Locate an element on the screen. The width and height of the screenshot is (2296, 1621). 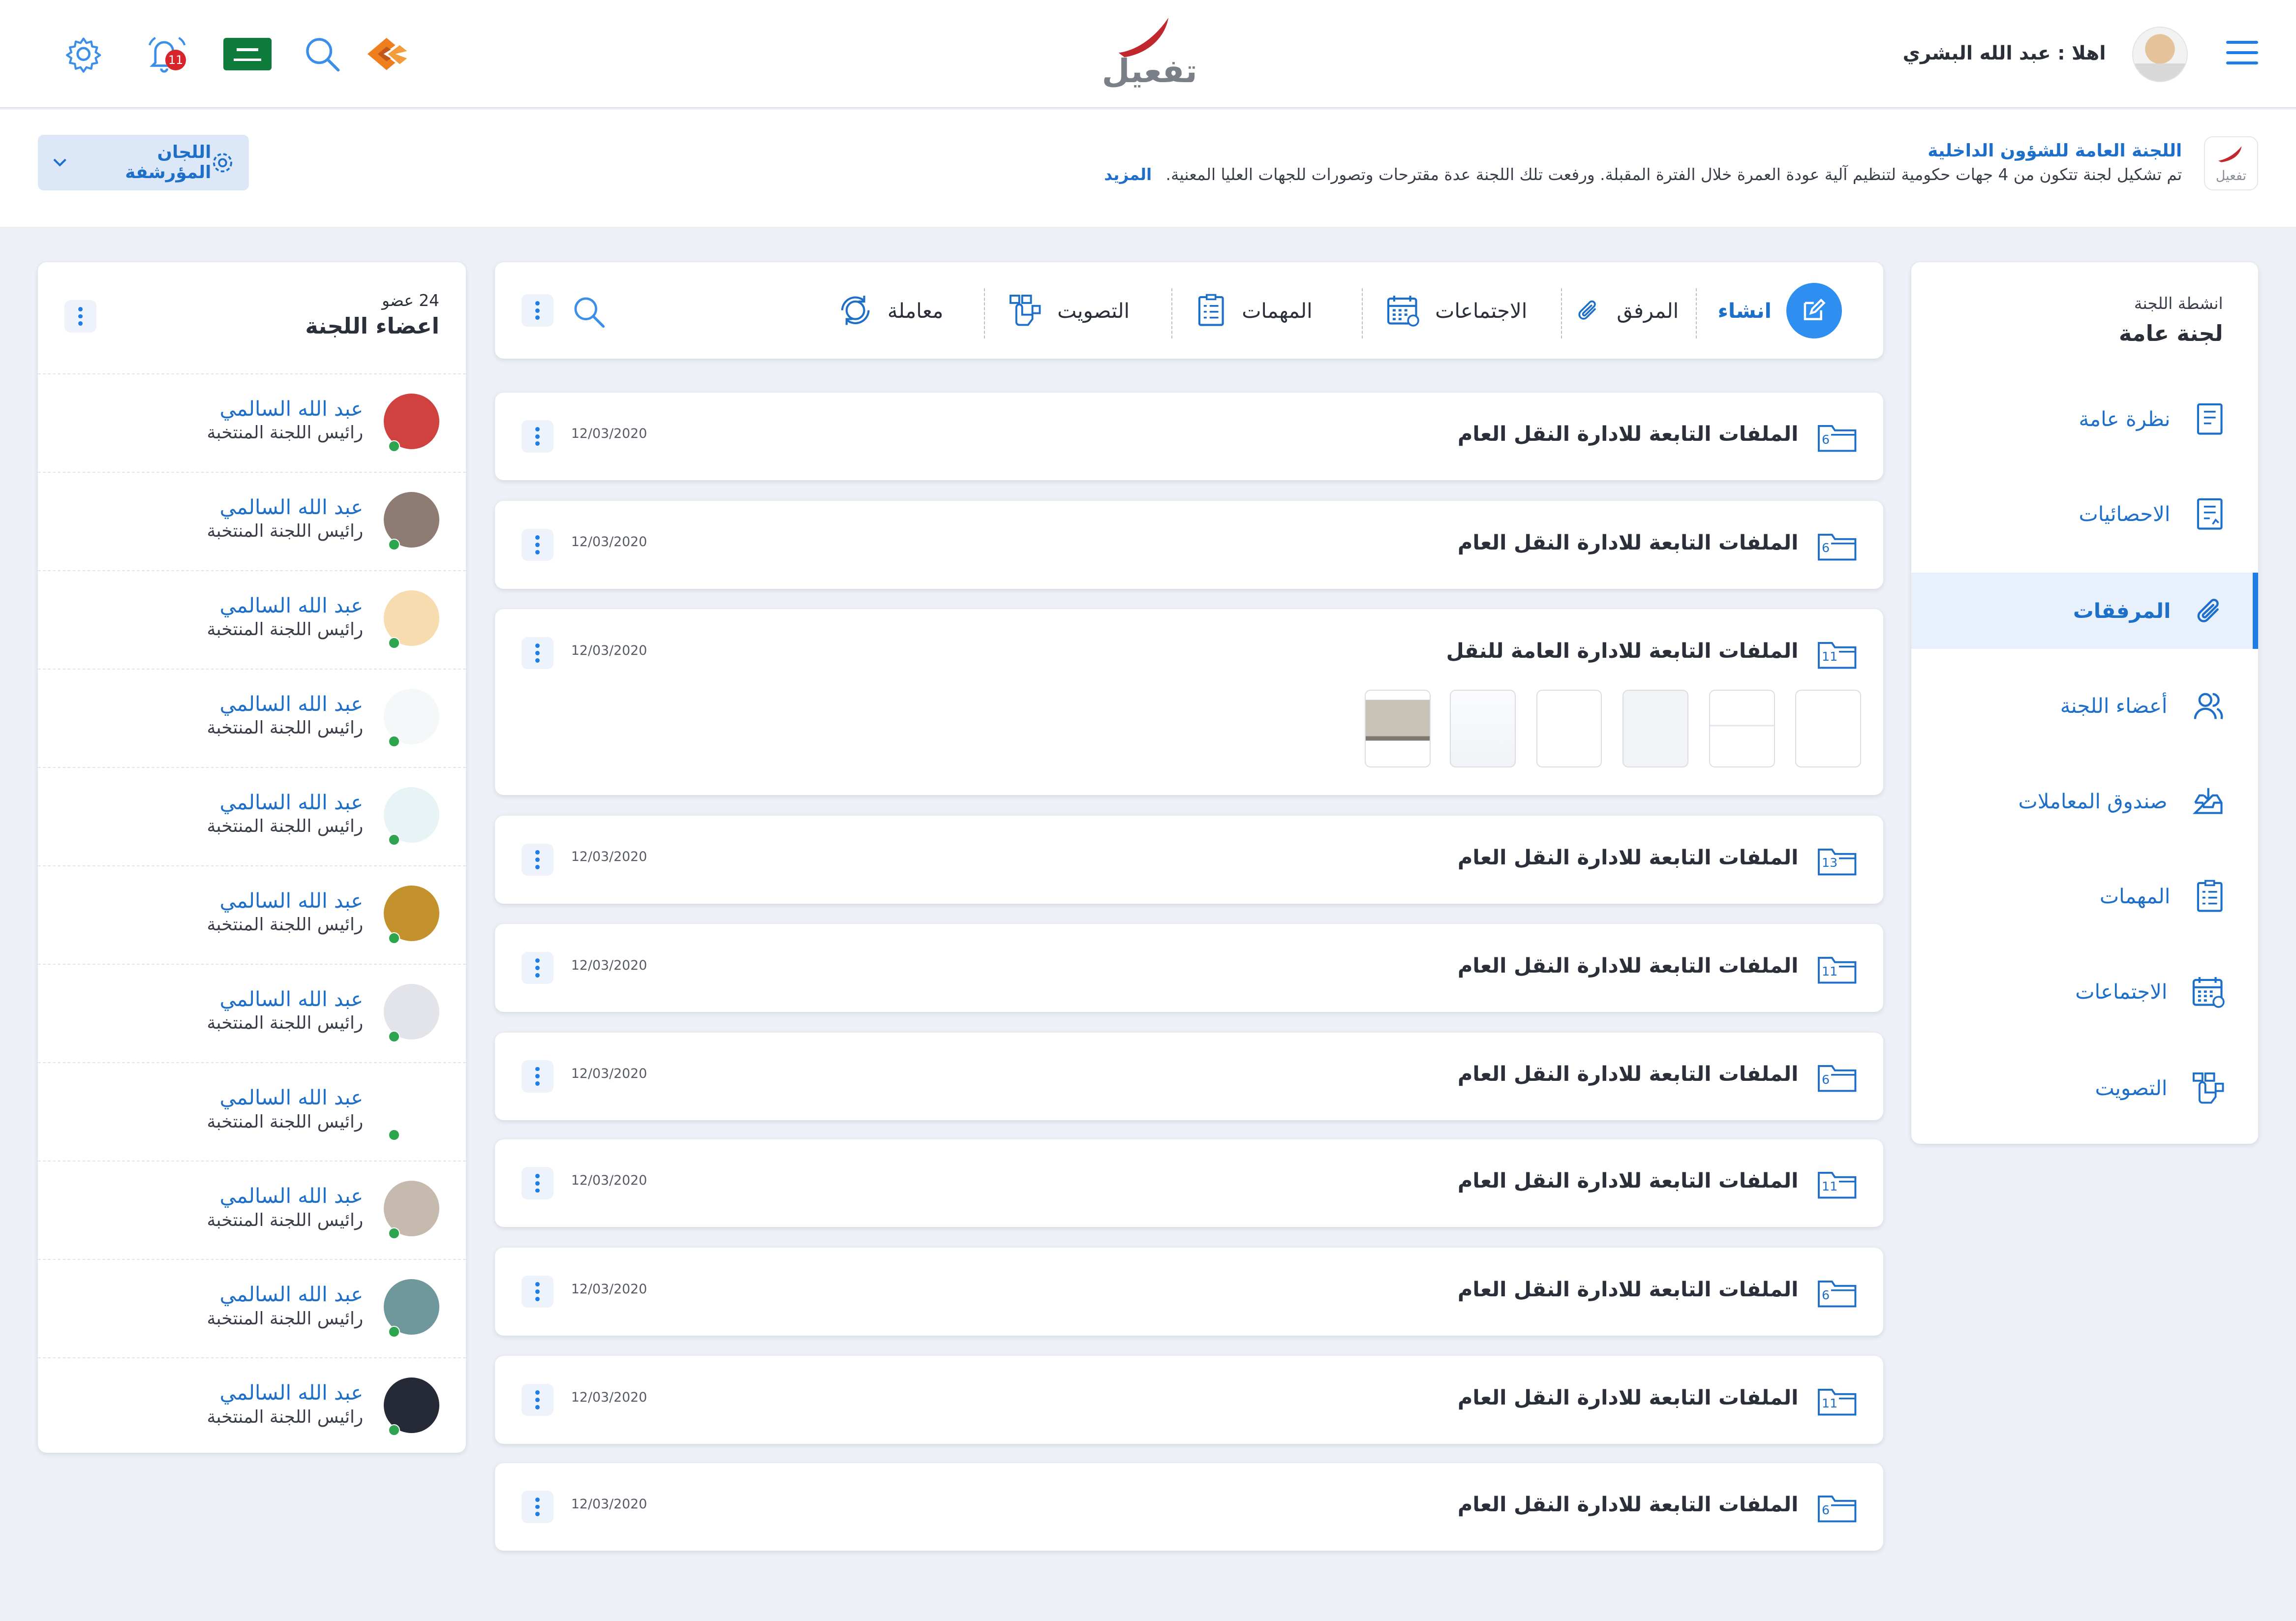
nav-subtitle: انشطة اللجنة is located at coordinates (2178, 303).